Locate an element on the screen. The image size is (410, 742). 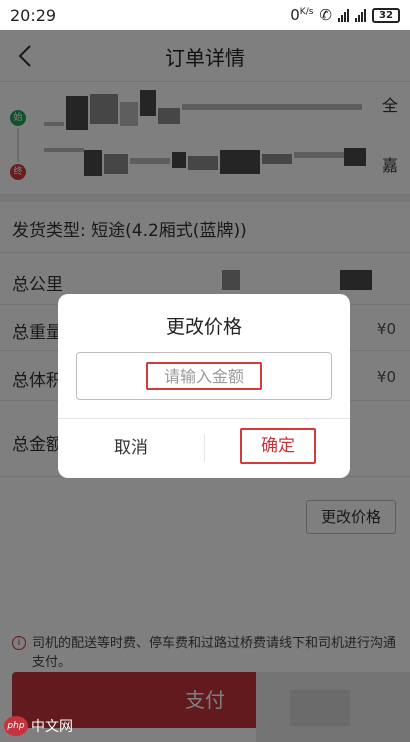
confirm-button: 确定 is located at coordinates (278, 446).